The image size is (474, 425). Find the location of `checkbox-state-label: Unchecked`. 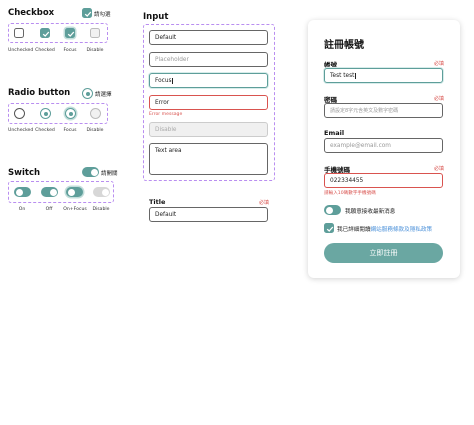

checkbox-state-label: Unchecked is located at coordinates (21, 50).